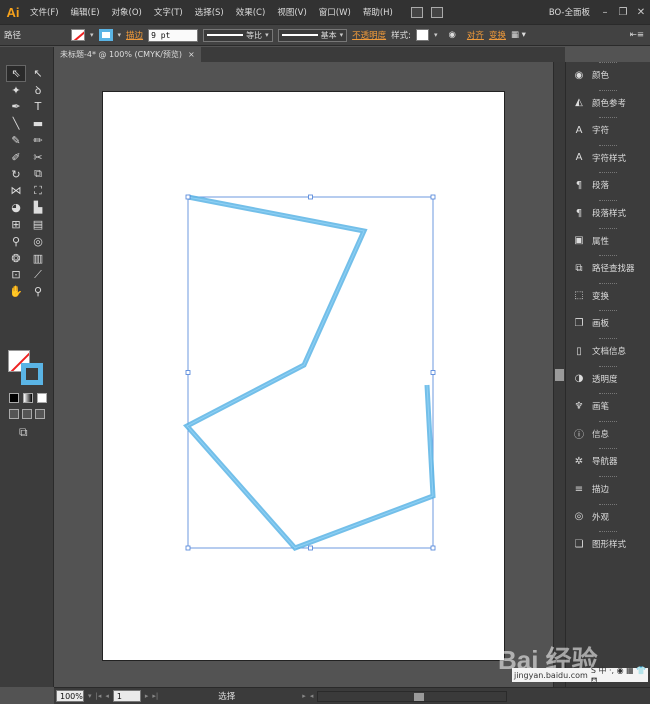 The height and width of the screenshot is (704, 650). What do you see at coordinates (608, 130) in the screenshot?
I see `panel-character: A 字符` at bounding box center [608, 130].